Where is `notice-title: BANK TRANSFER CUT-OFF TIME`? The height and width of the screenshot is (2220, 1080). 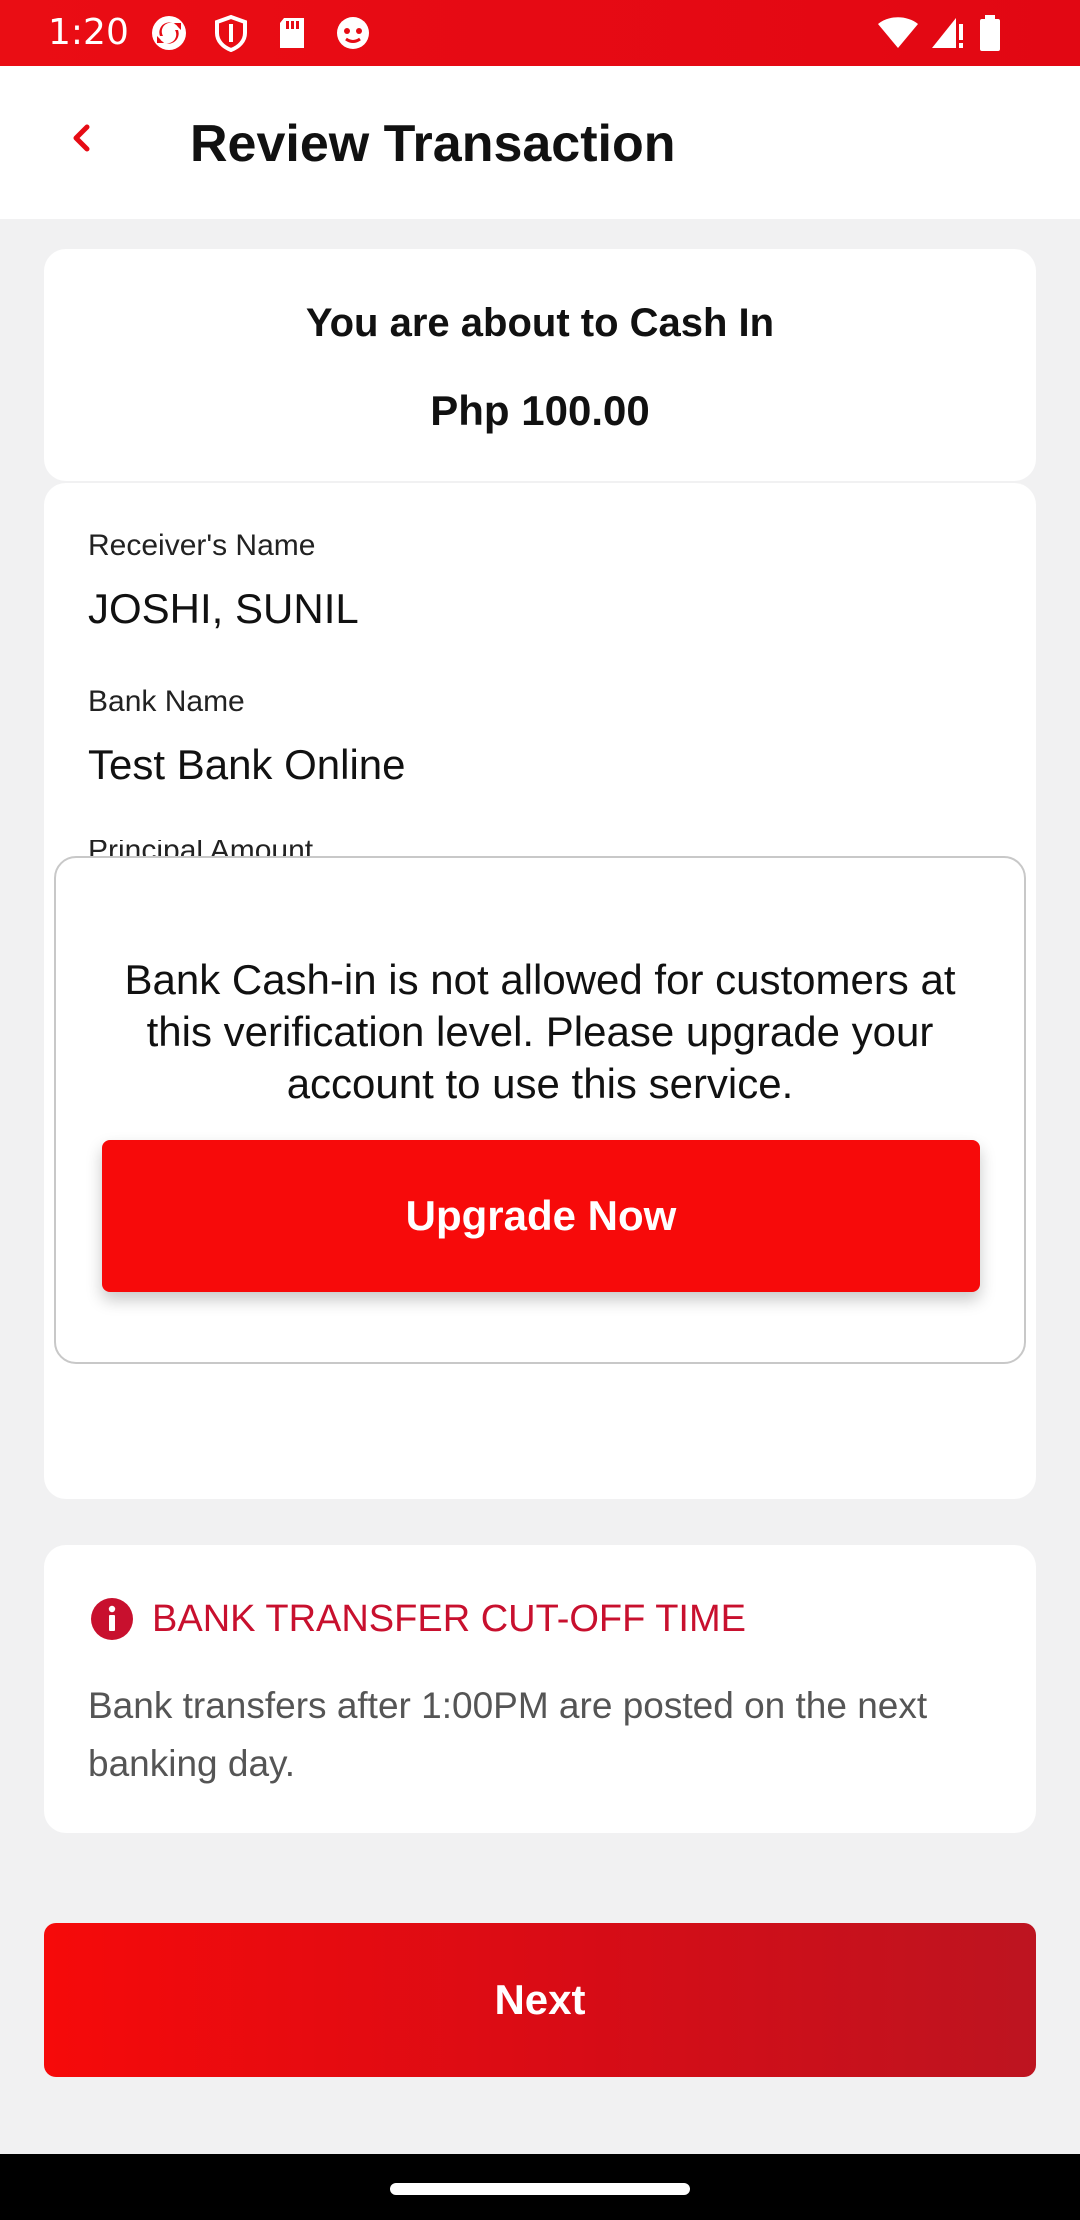
notice-title: BANK TRANSFER CUT-OFF TIME is located at coordinates (449, 1619).